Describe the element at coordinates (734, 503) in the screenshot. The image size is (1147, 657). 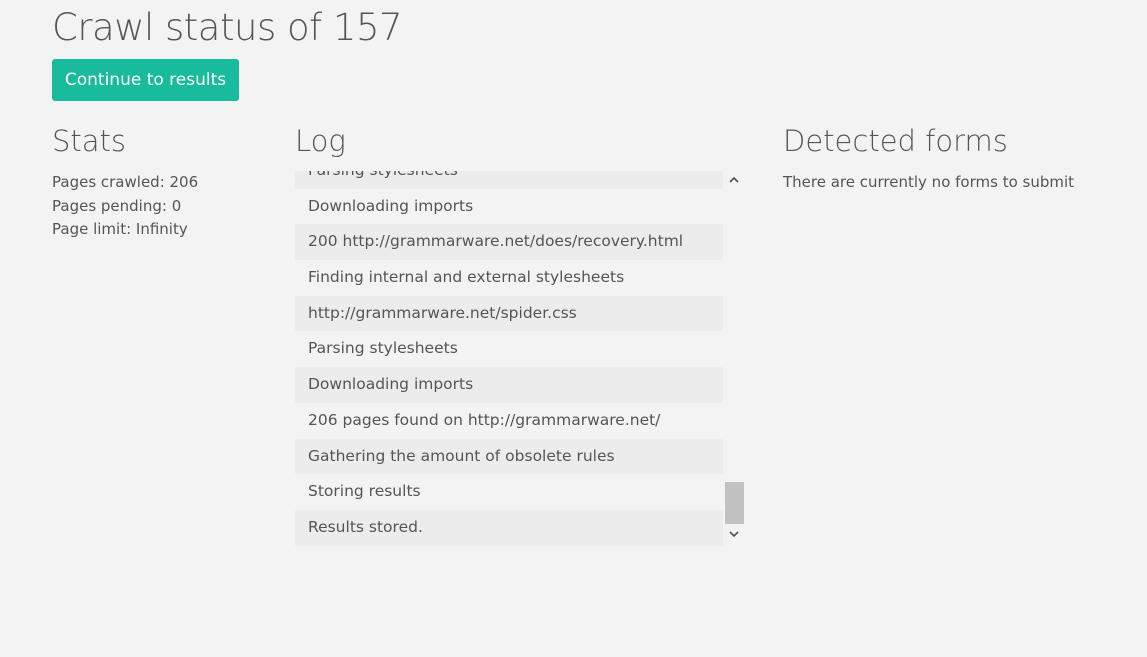
I see `scroll-thumb` at that location.